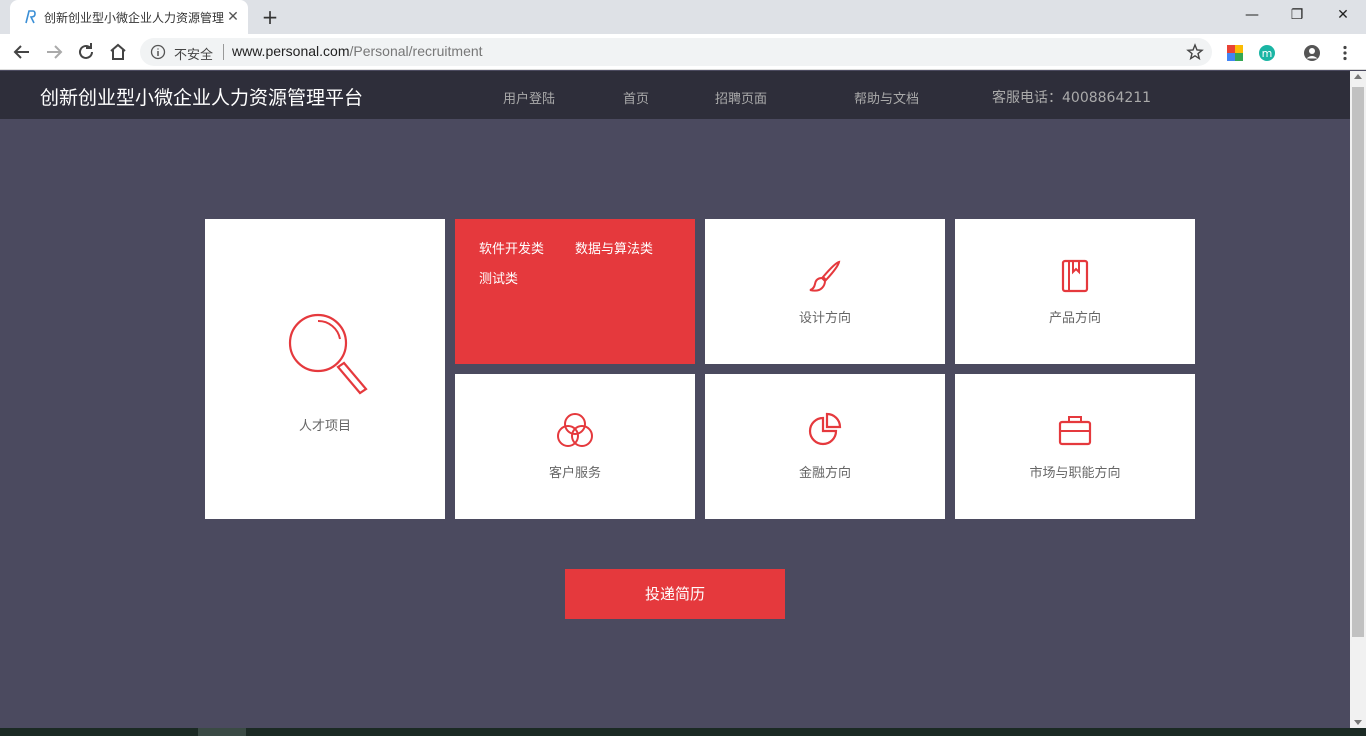 Image resolution: width=1366 pixels, height=736 pixels. What do you see at coordinates (529, 97) in the screenshot?
I see `nav-login: 用户登陆` at bounding box center [529, 97].